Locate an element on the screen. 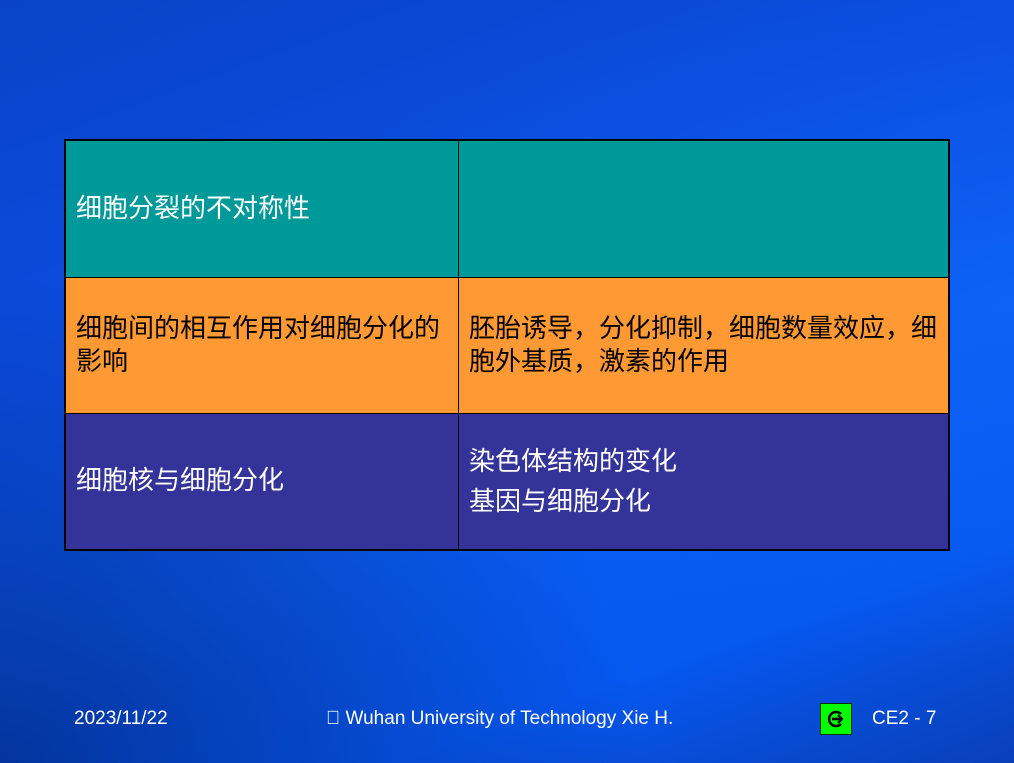  table-row-3-right: 染色体结构的变化 基因与细胞分化 is located at coordinates (703, 481).